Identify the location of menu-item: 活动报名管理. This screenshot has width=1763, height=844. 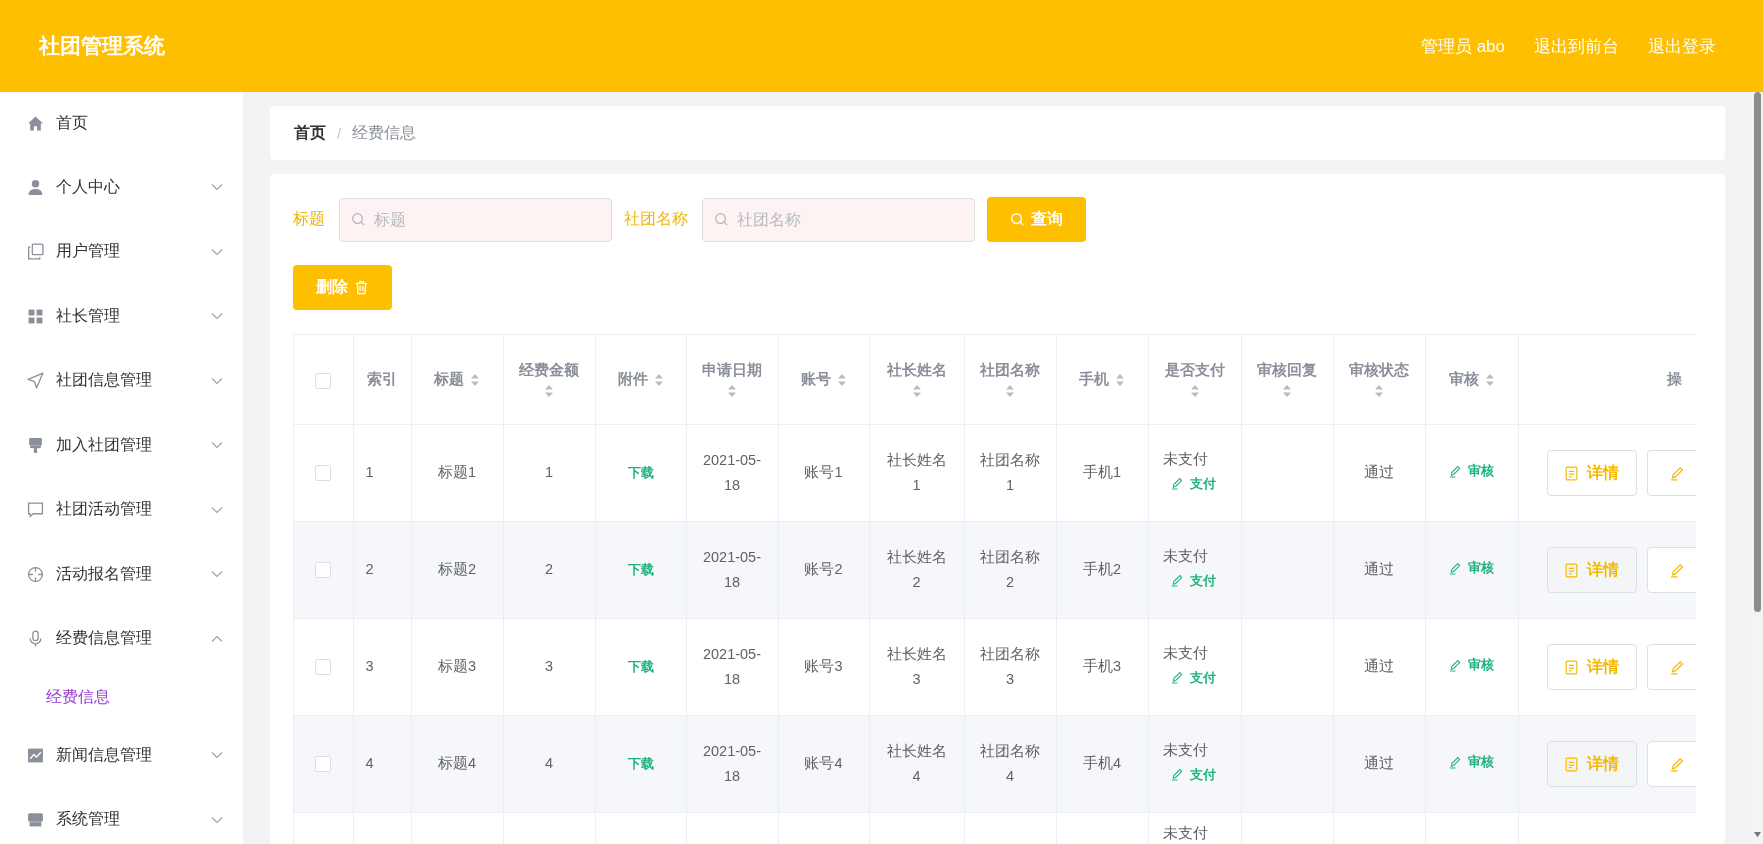
(121, 574).